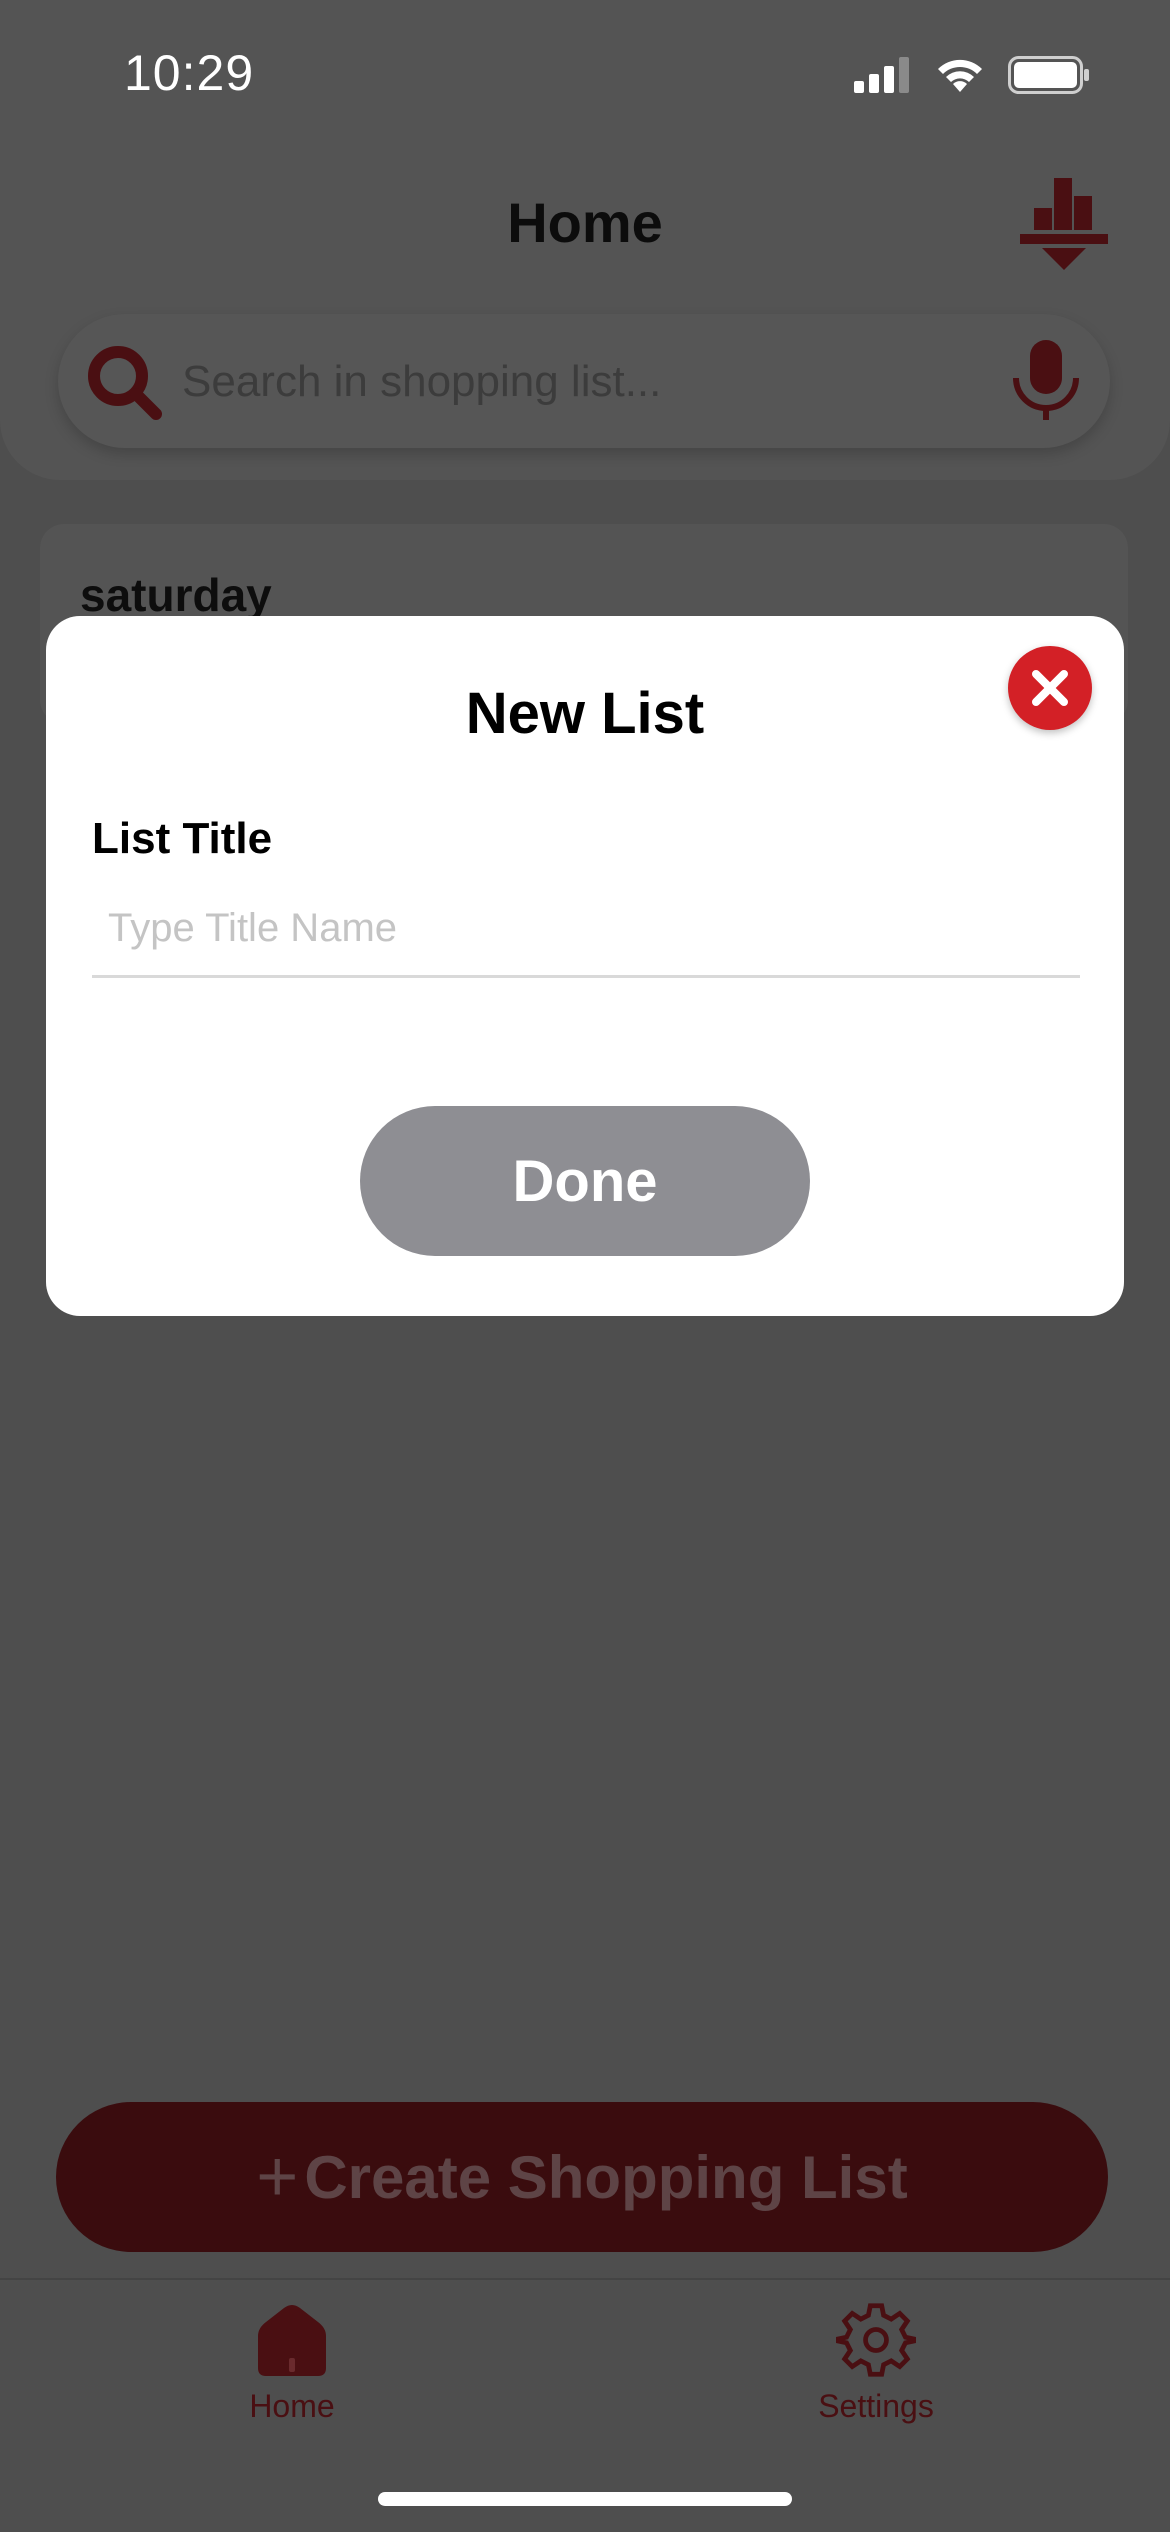 This screenshot has width=1170, height=2532. I want to click on list-title-input, so click(586, 930).